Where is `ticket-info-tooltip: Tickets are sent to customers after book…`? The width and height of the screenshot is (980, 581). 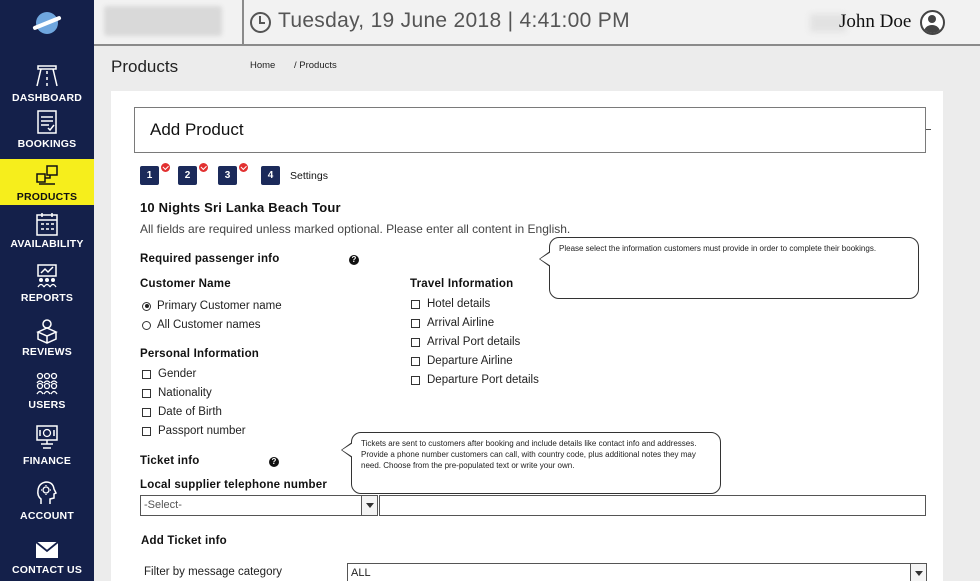 ticket-info-tooltip: Tickets are sent to customers after book… is located at coordinates (536, 463).